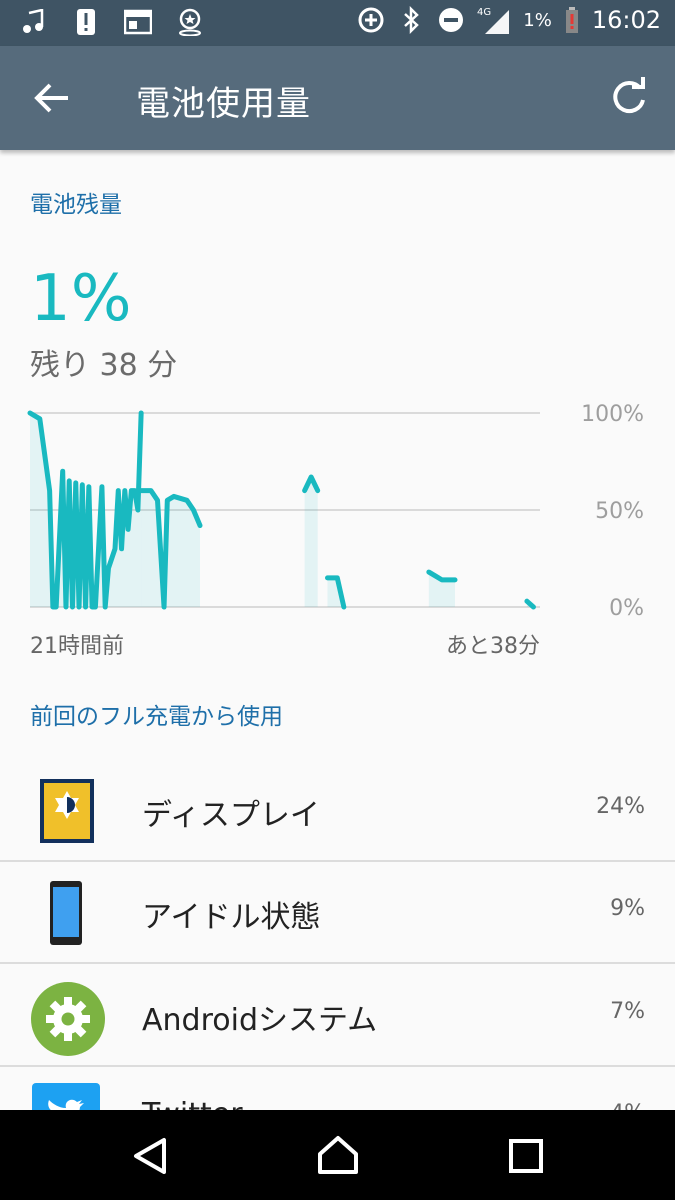 The image size is (675, 1200). What do you see at coordinates (572, 20) in the screenshot?
I see `battery-low-icon` at bounding box center [572, 20].